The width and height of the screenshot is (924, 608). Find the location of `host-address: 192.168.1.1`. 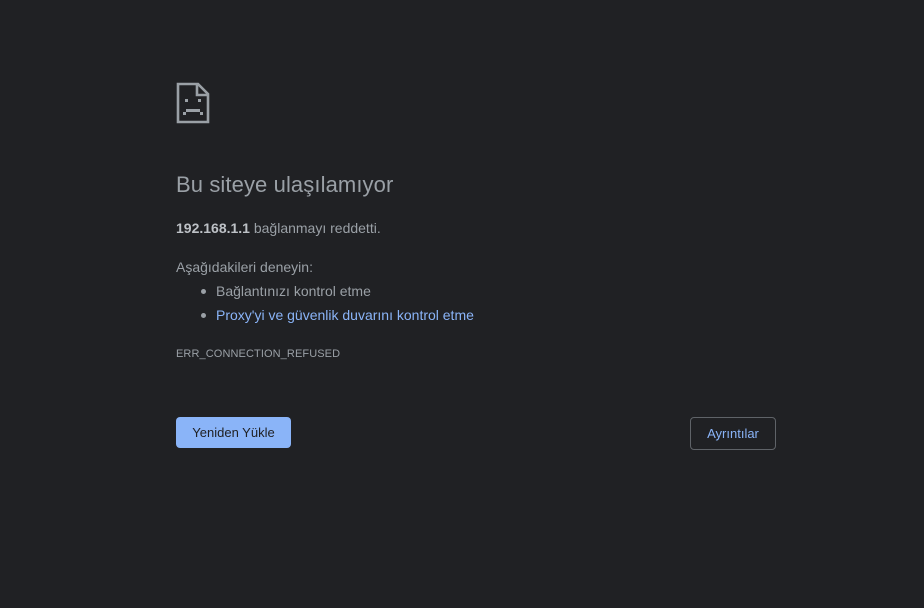

host-address: 192.168.1.1 is located at coordinates (213, 228).